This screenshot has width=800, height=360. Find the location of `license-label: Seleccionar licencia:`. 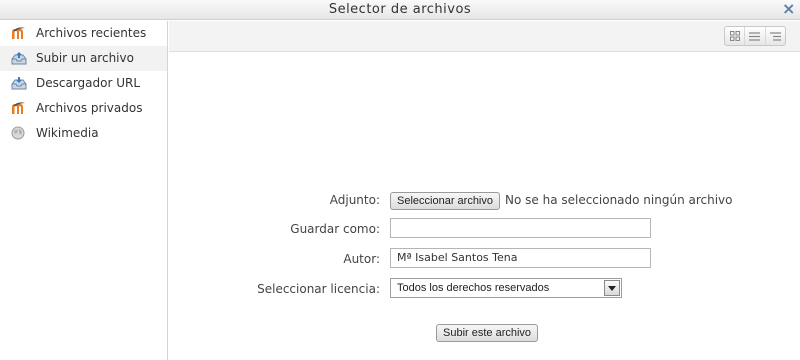

license-label: Seleccionar licencia: is located at coordinates (318, 289).